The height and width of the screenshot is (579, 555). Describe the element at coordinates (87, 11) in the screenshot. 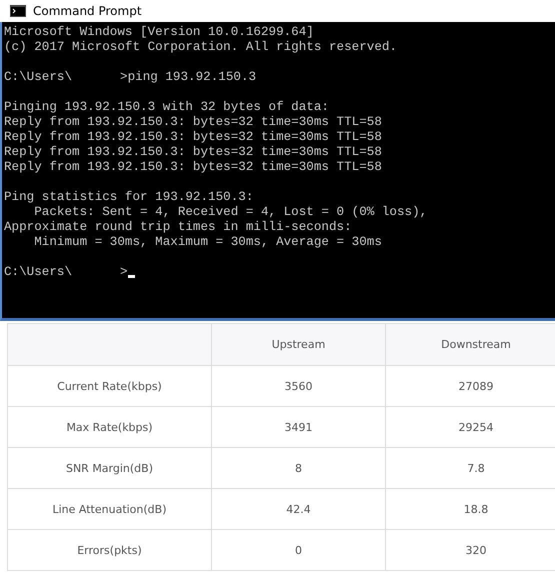

I see `window-title: Command Prompt` at that location.